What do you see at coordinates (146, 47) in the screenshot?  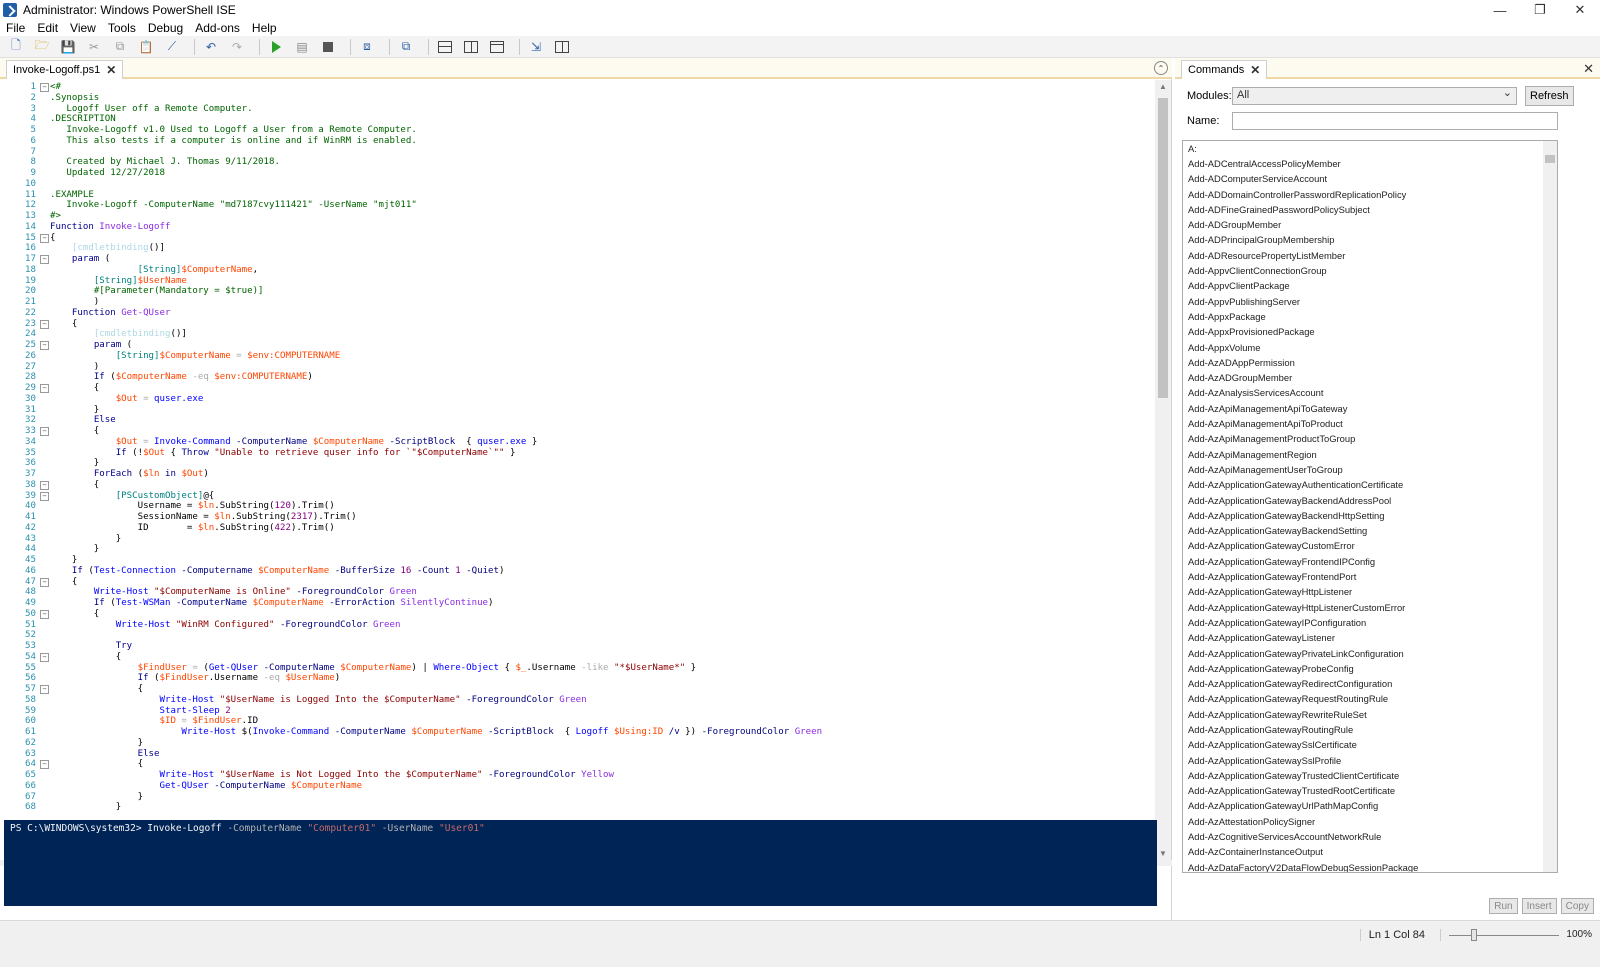 I see `paste-icon: 📋` at bounding box center [146, 47].